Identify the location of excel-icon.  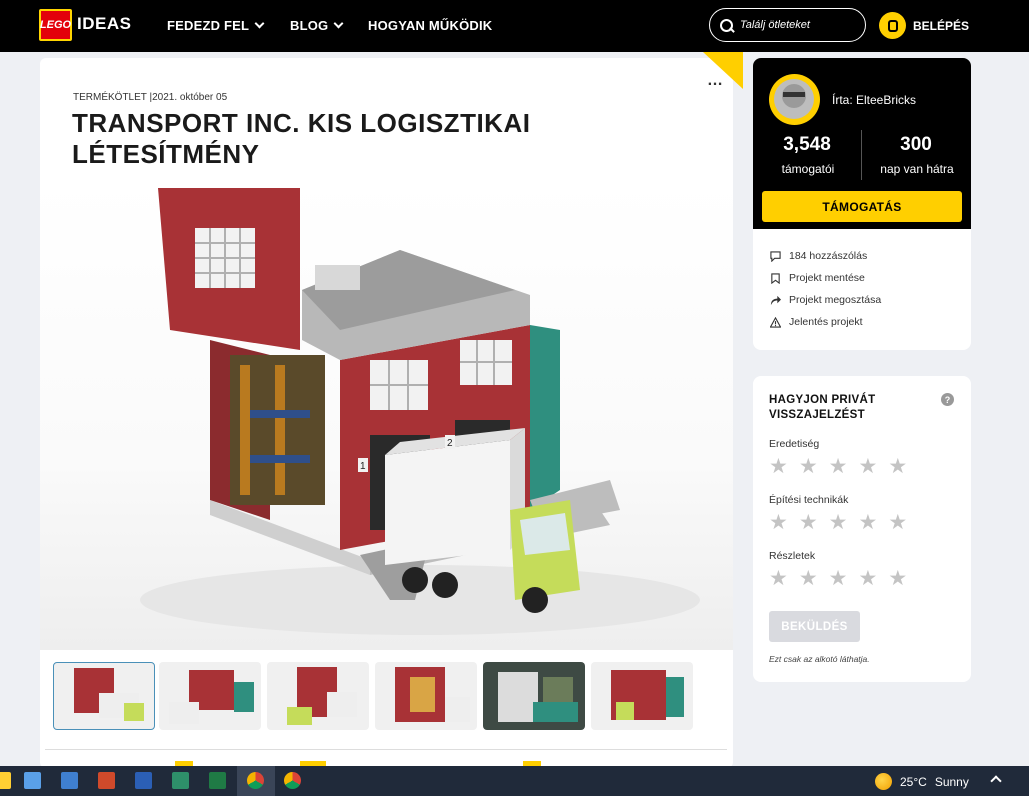
(217, 780).